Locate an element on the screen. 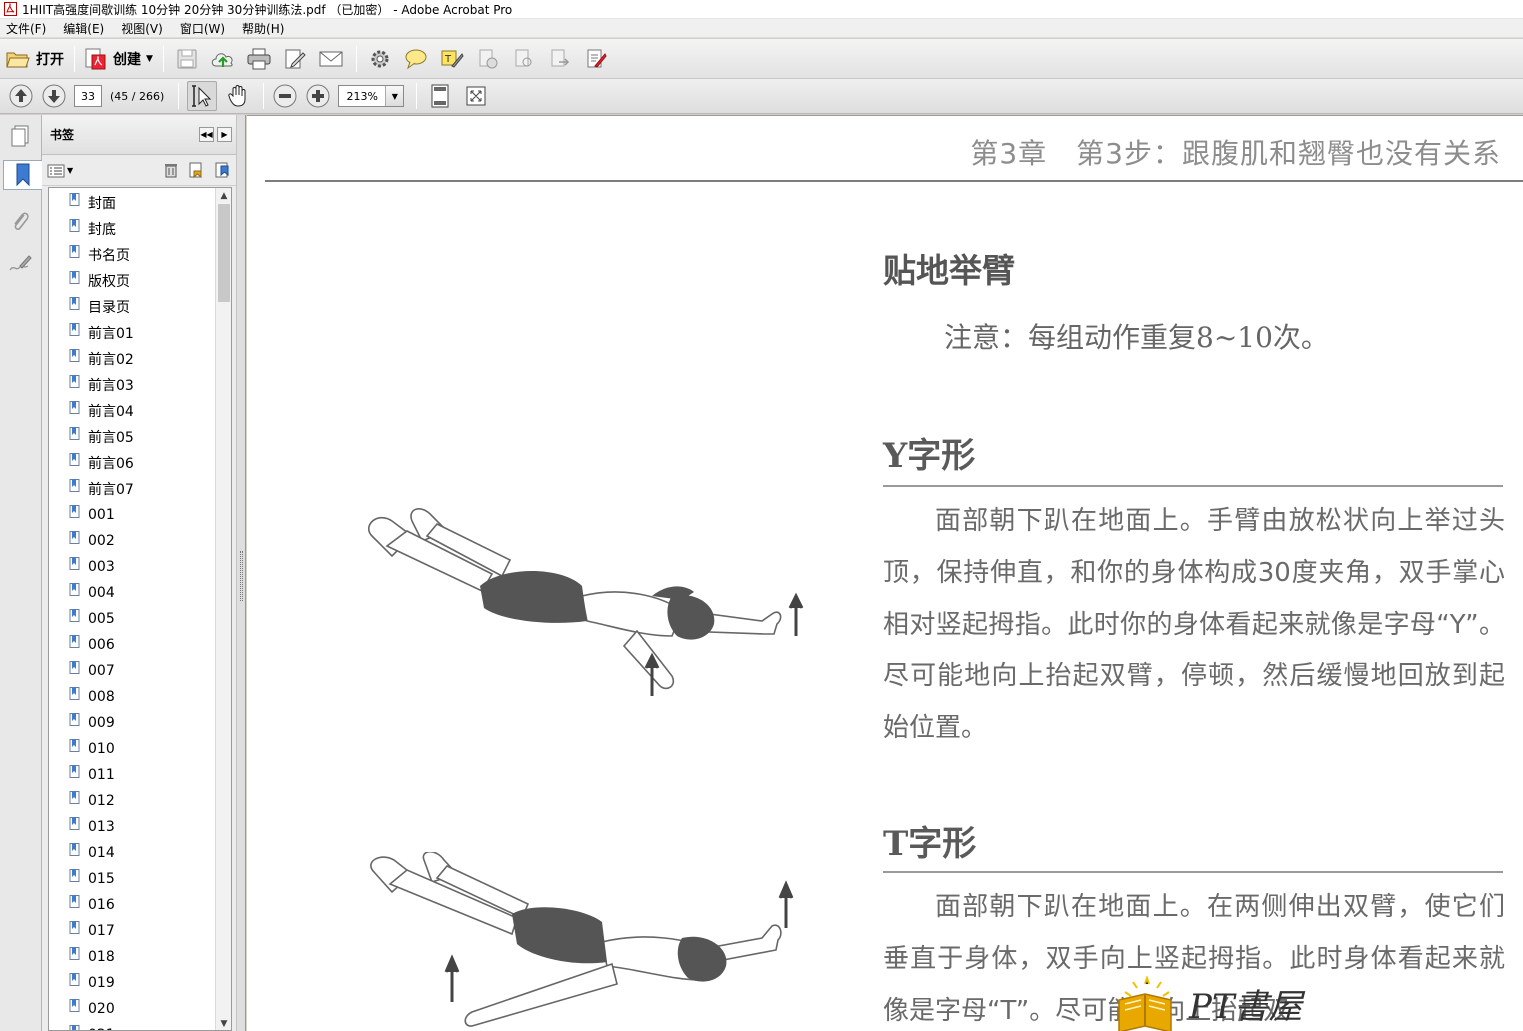 This screenshot has height=1031, width=1523. tagged-bookmark-button is located at coordinates (222, 171).